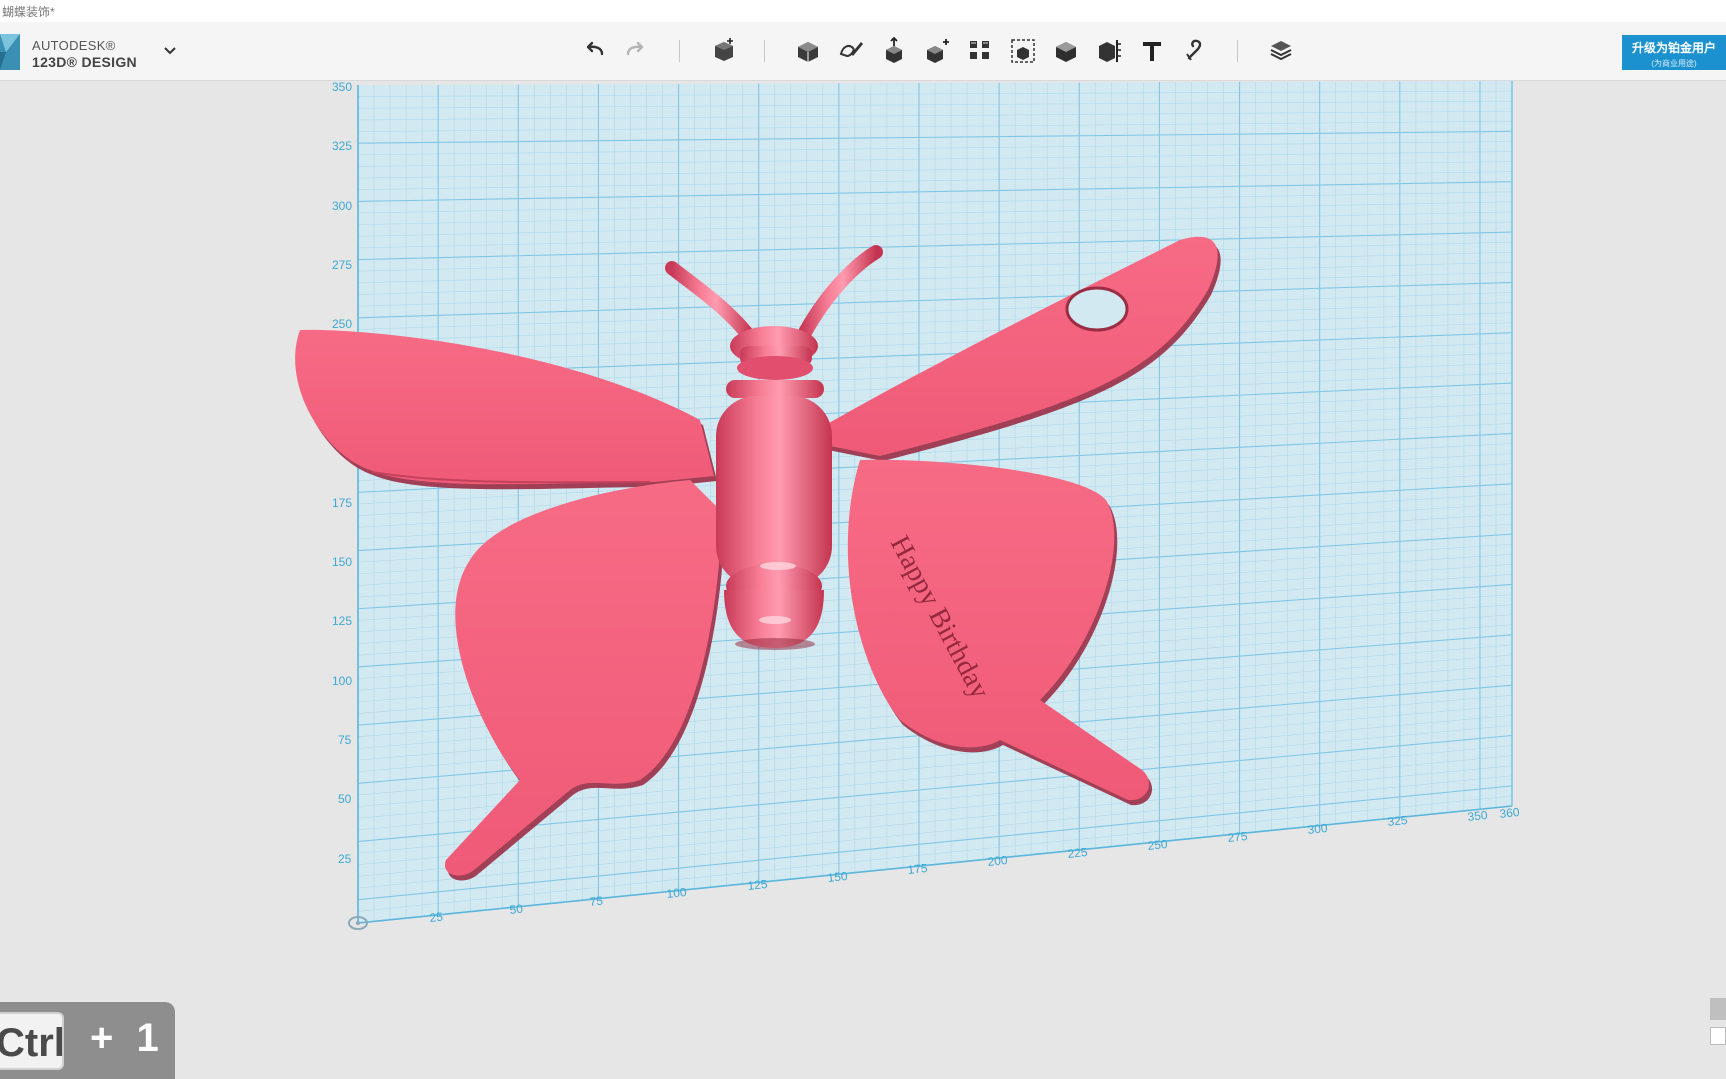 The width and height of the screenshot is (1726, 1079). What do you see at coordinates (345, 740) in the screenshot?
I see `y-tick-label: 75` at bounding box center [345, 740].